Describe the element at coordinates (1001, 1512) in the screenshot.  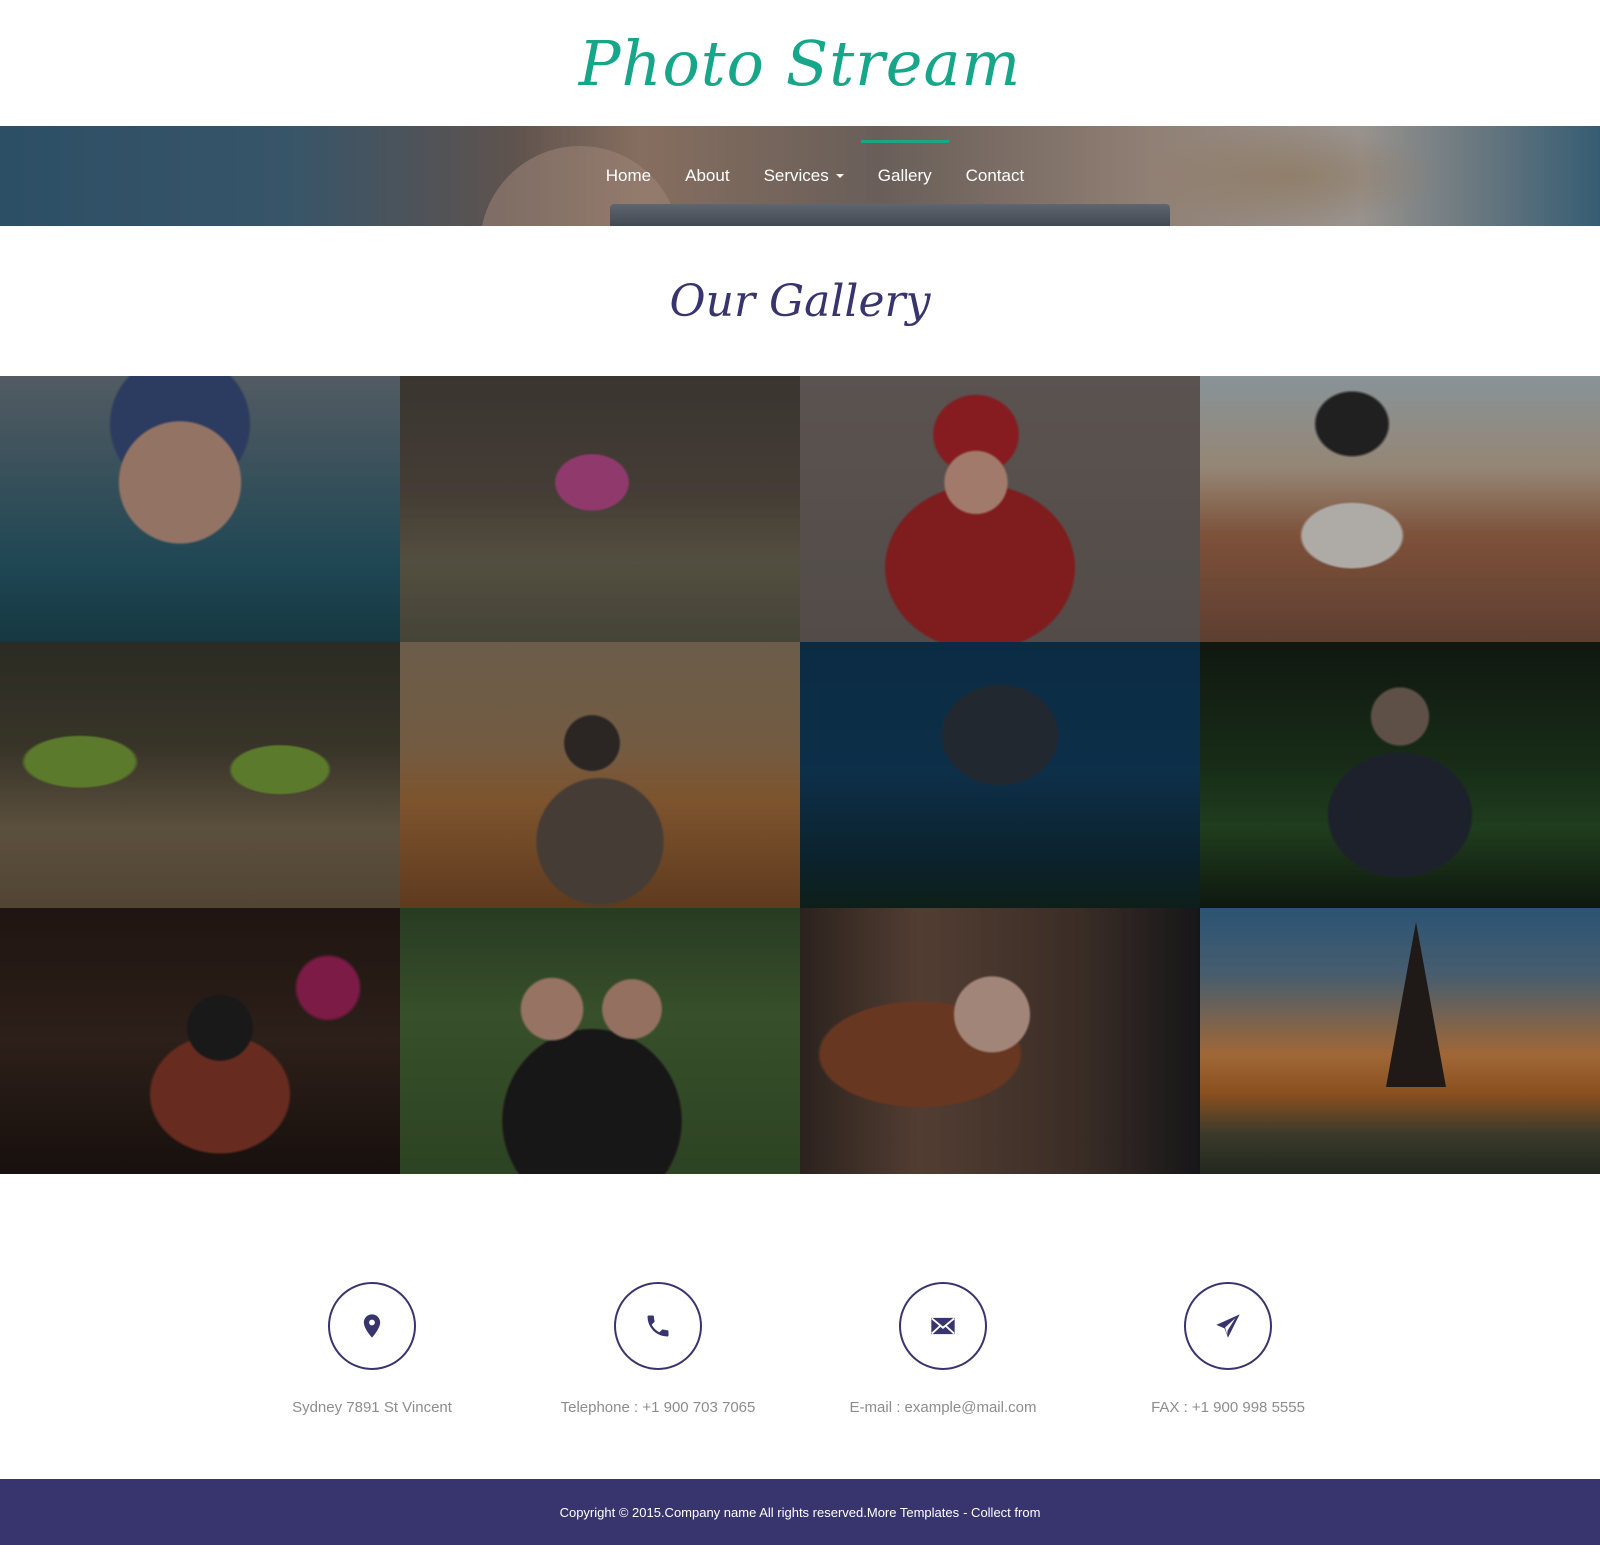
I see `collect-link: - Collect from` at that location.